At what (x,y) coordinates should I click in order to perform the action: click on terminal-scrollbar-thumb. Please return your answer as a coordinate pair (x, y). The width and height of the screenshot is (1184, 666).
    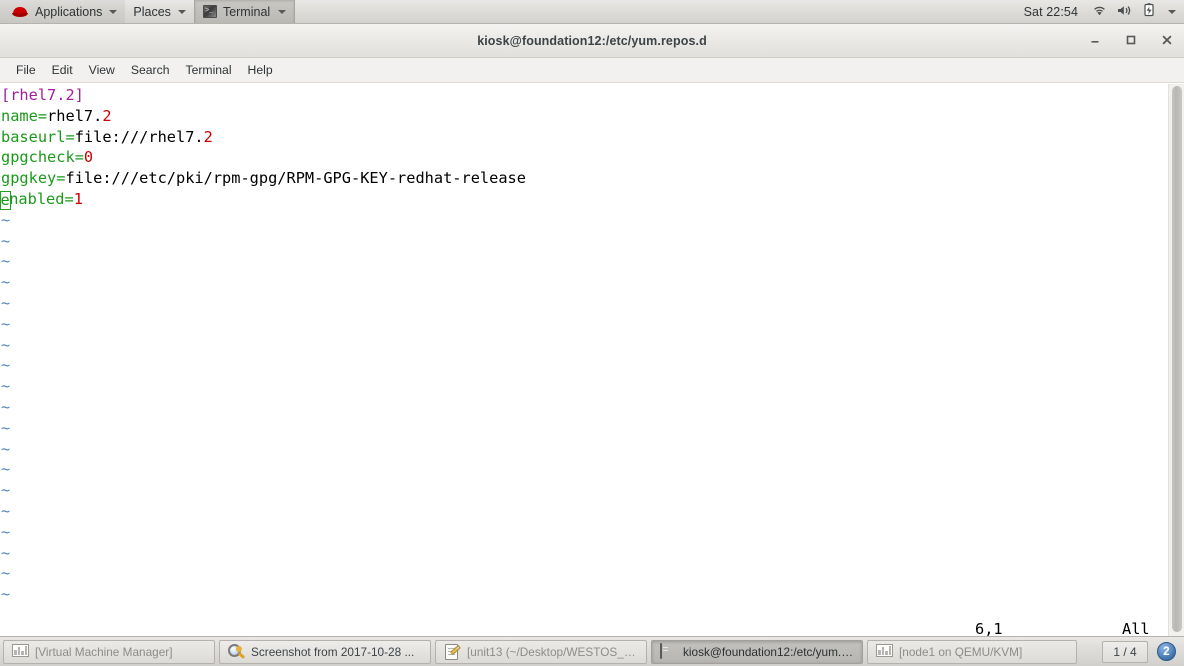
    Looking at the image, I should click on (1177, 359).